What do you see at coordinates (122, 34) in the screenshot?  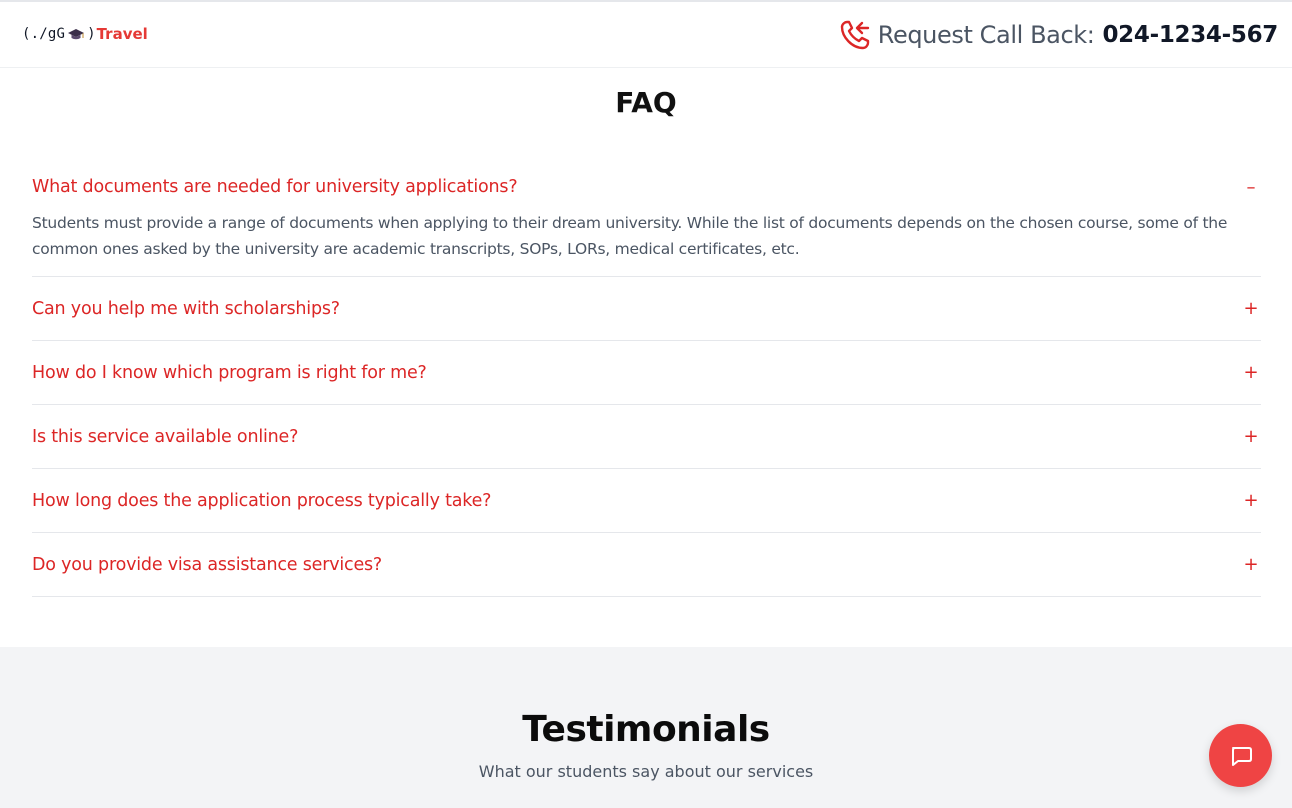 I see `logo-brand: Travel` at bounding box center [122, 34].